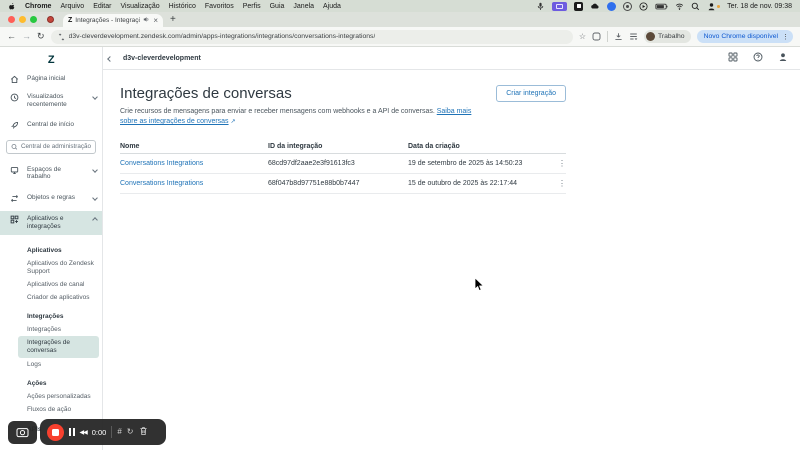 This screenshot has height=450, width=800. Describe the element at coordinates (14, 146) in the screenshot. I see `search-icon` at that location.